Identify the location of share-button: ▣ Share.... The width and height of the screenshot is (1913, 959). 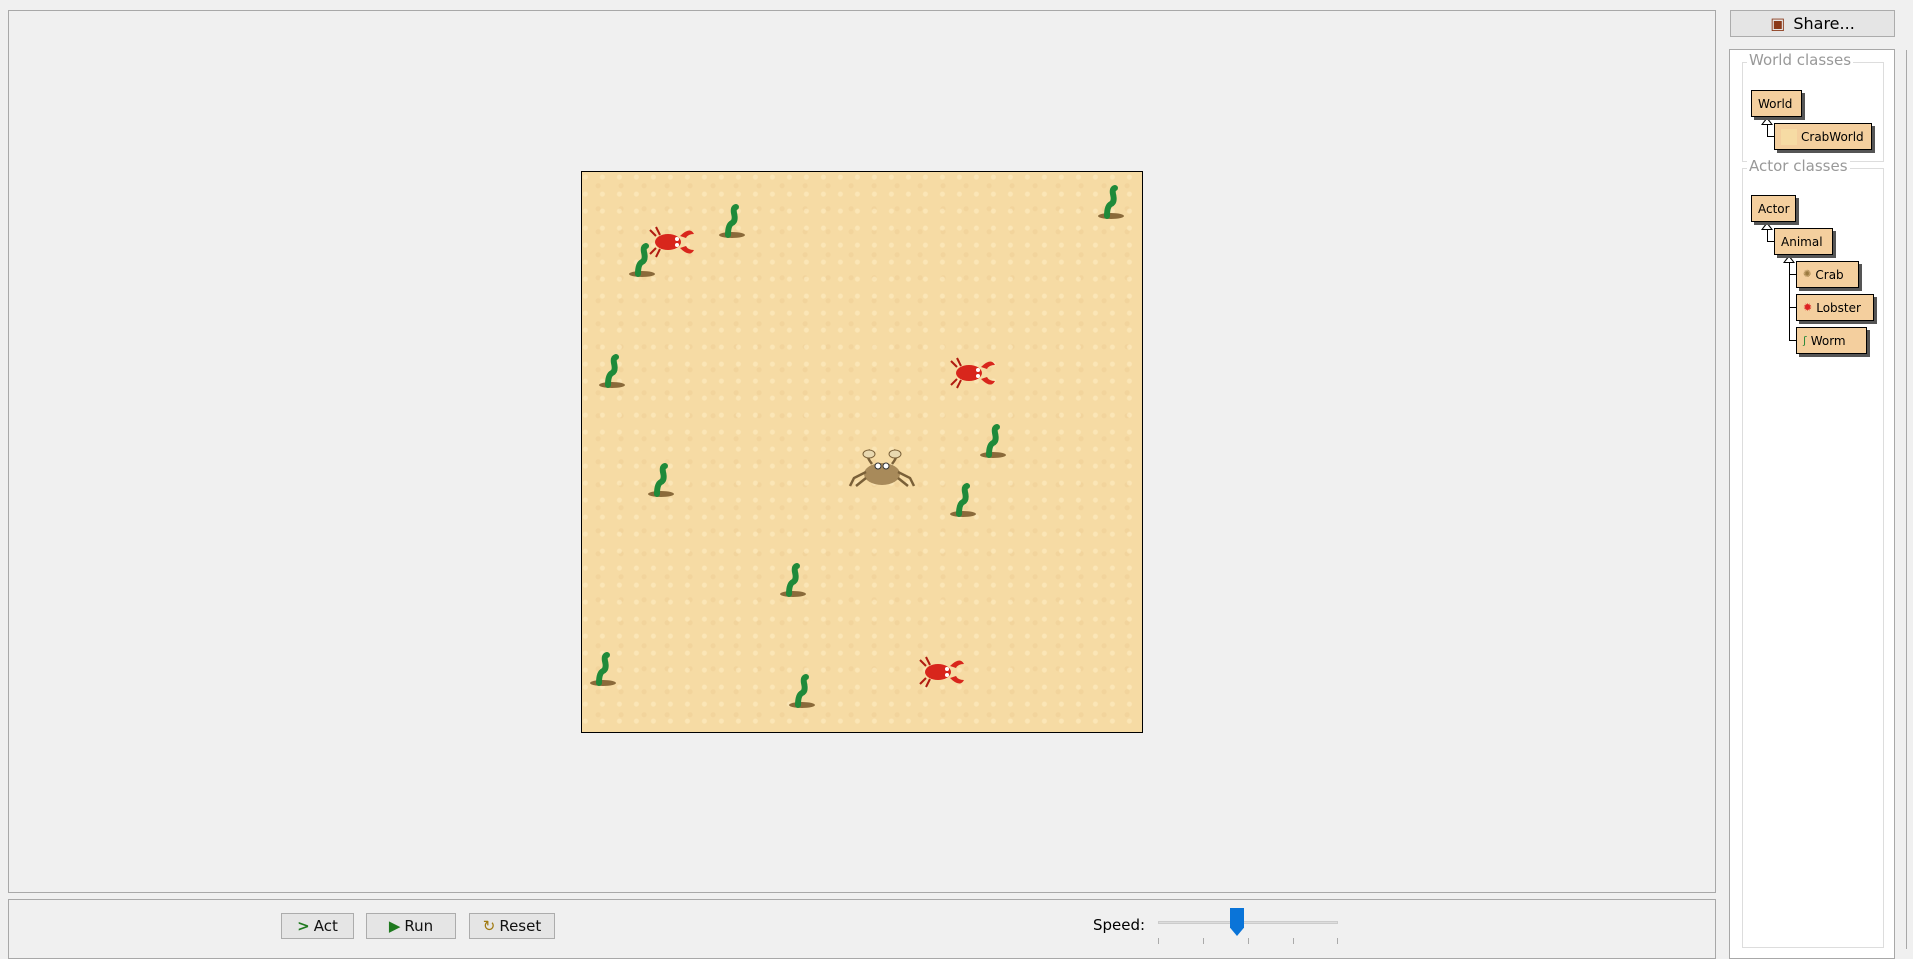
(1812, 23).